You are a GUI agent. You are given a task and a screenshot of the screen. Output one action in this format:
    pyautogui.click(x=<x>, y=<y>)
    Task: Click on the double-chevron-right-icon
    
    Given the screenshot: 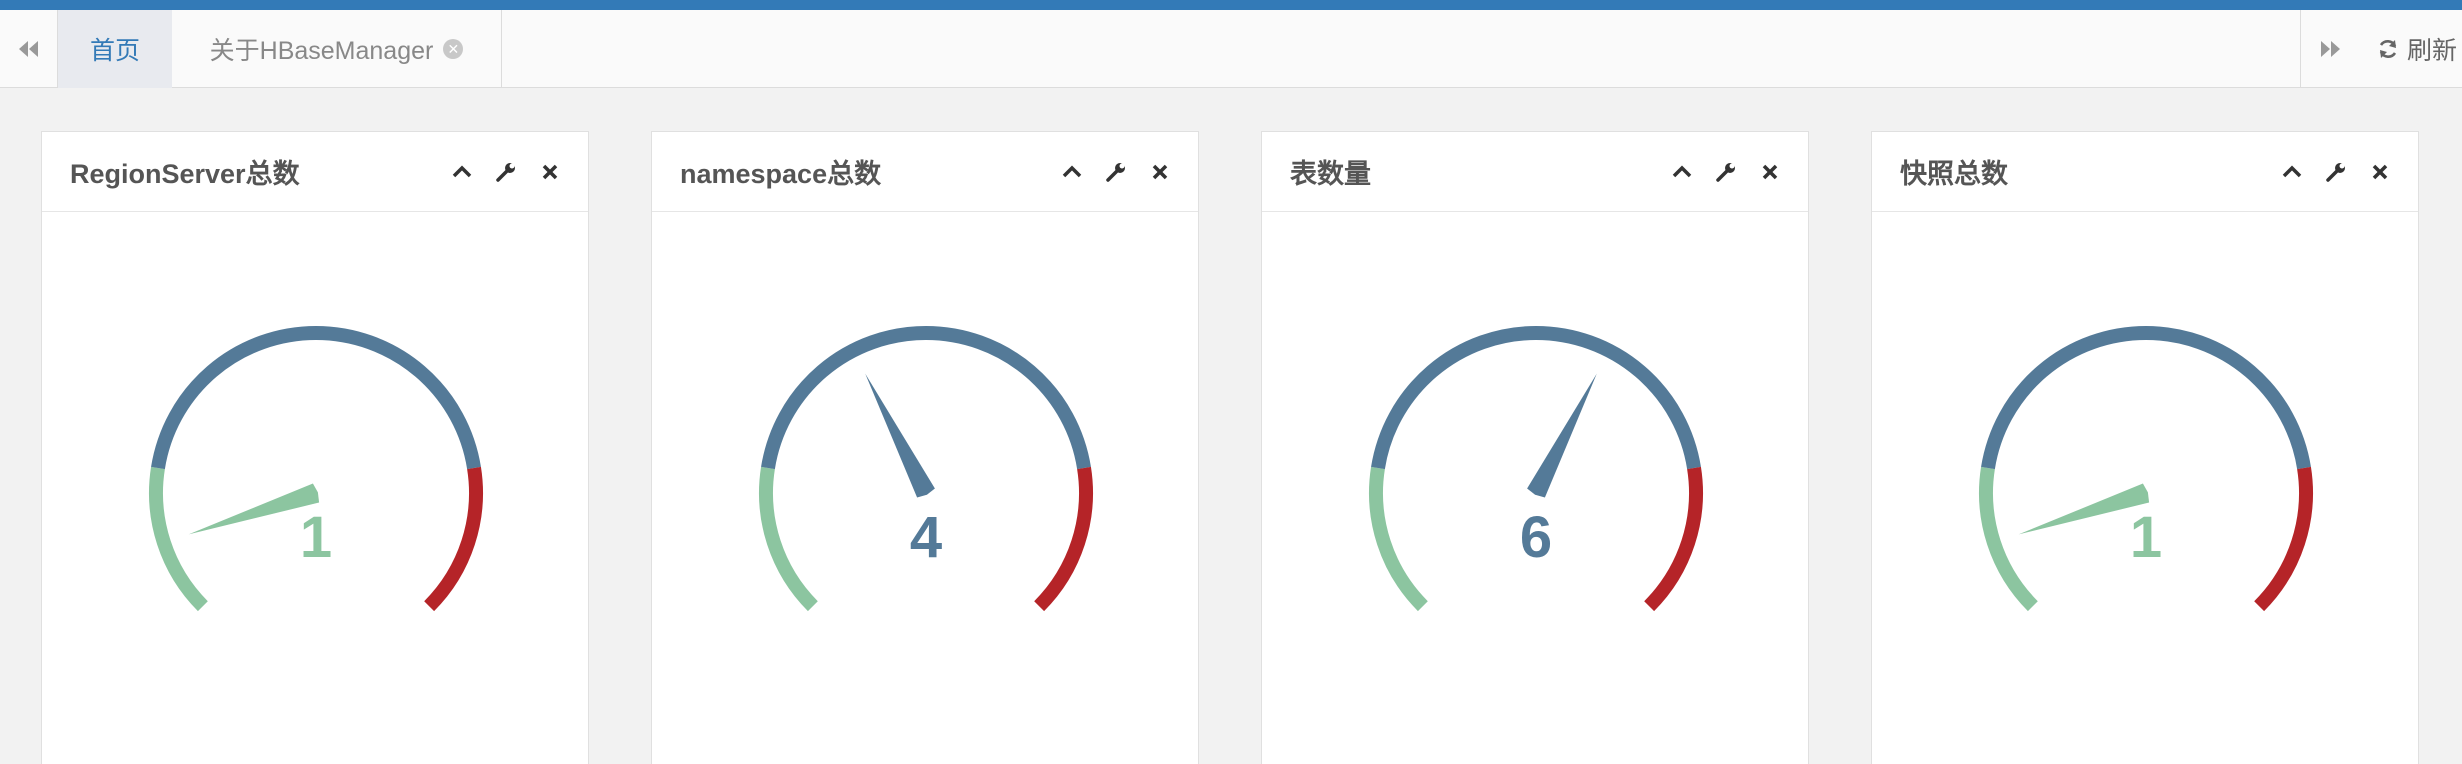 What is the action you would take?
    pyautogui.click(x=2330, y=49)
    